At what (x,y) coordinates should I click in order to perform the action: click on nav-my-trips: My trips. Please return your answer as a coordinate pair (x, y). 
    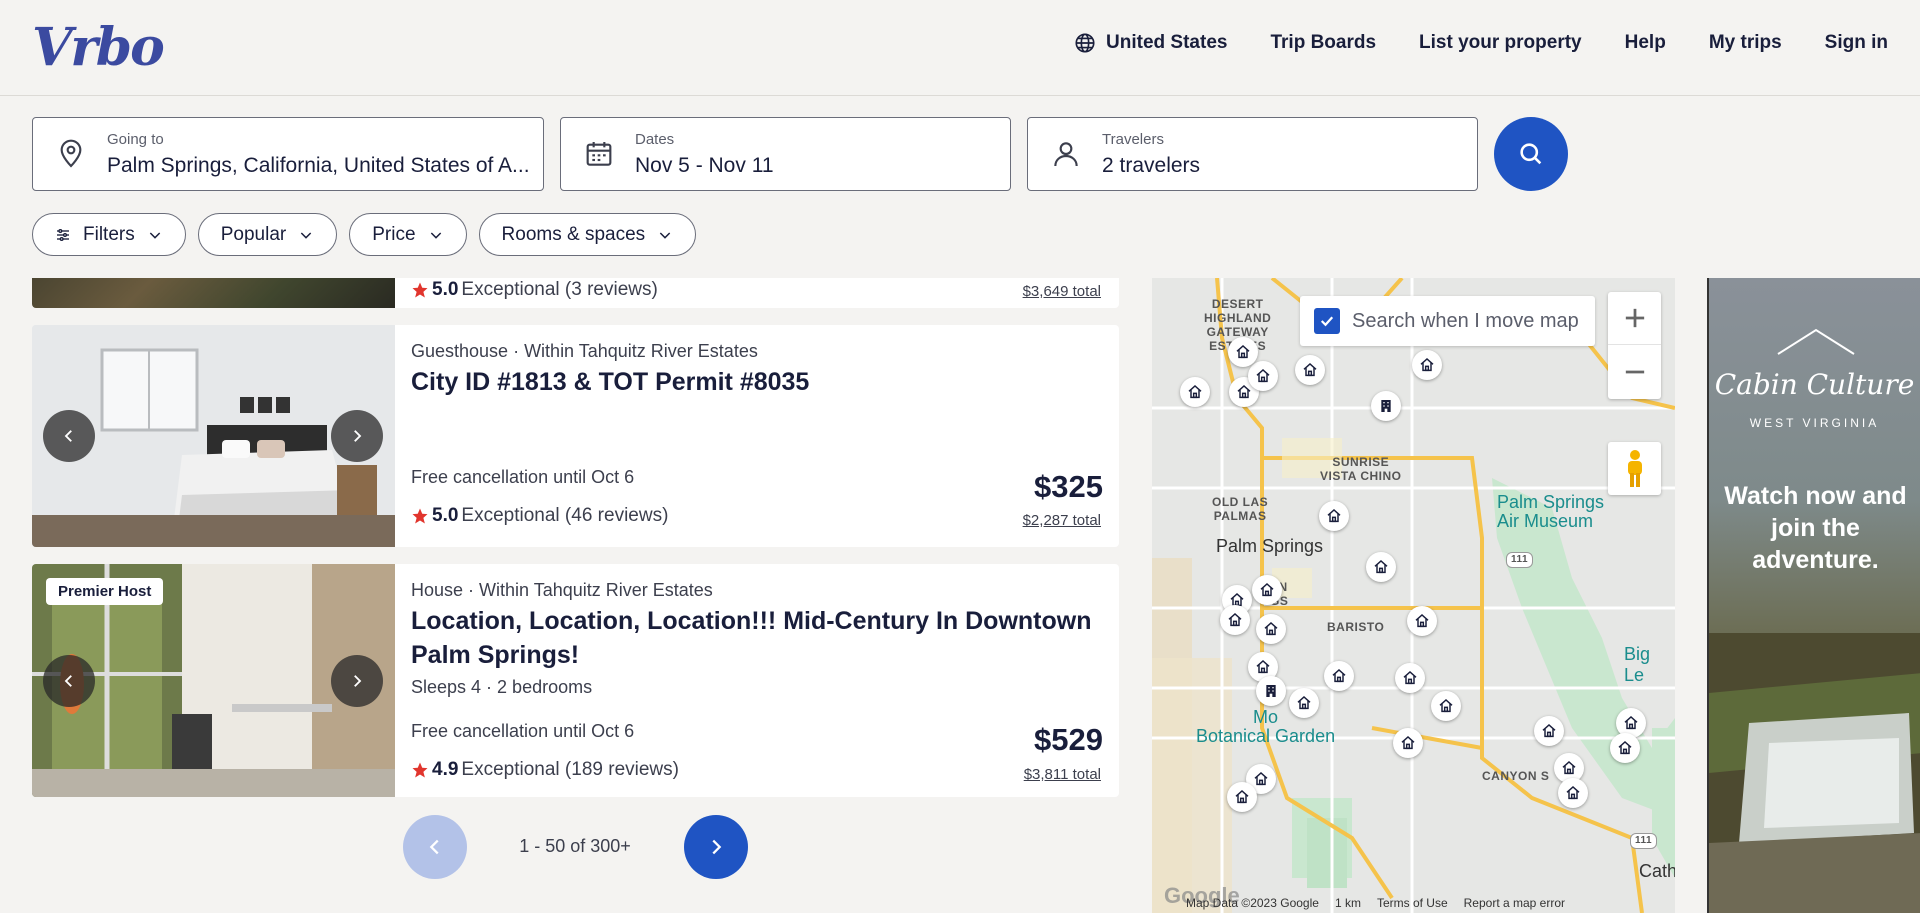
    Looking at the image, I should click on (1745, 43).